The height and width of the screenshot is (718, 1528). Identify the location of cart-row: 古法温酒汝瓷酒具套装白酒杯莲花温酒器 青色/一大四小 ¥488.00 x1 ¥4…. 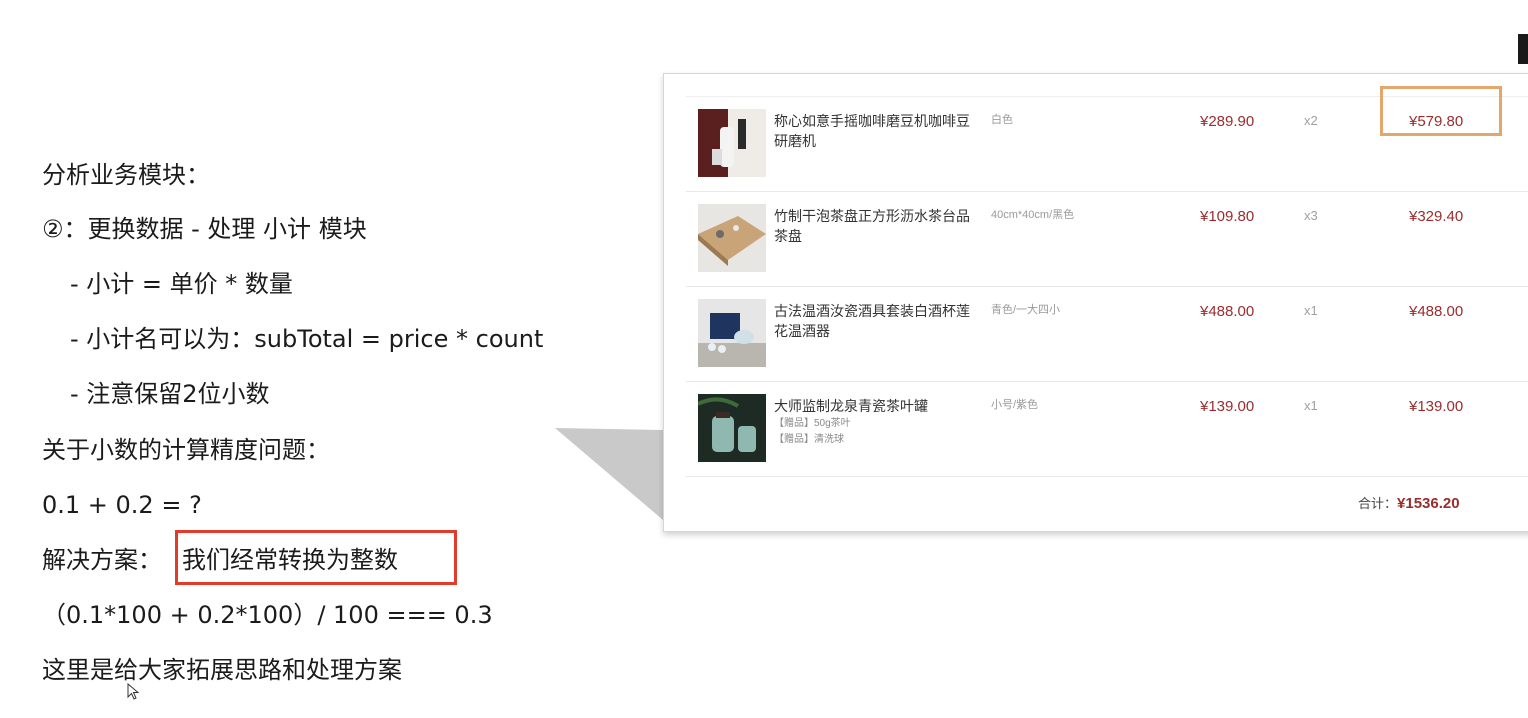
(1107, 334).